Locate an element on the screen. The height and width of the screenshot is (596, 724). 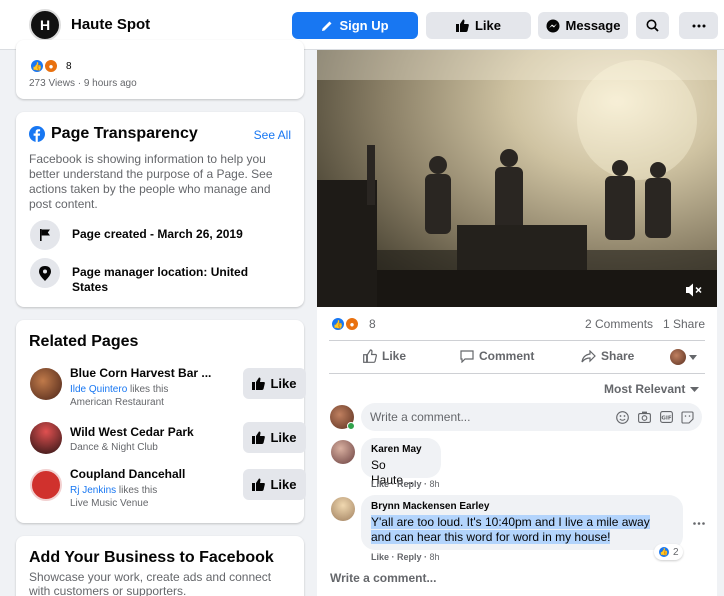
manager-location-row: Page manager location: United States is located at coordinates (151, 276).